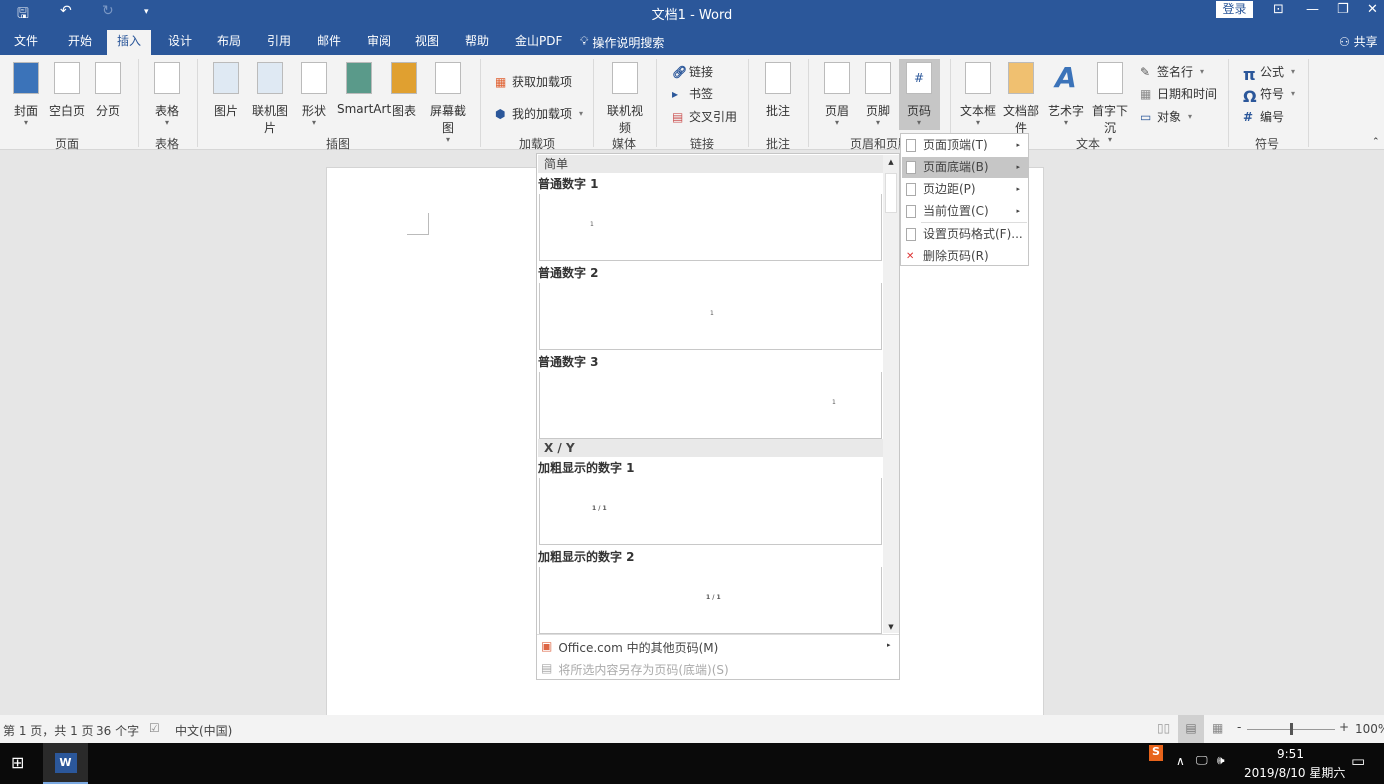 This screenshot has width=1384, height=784. What do you see at coordinates (1344, 727) in the screenshot?
I see `zoom-in-icon: +` at bounding box center [1344, 727].